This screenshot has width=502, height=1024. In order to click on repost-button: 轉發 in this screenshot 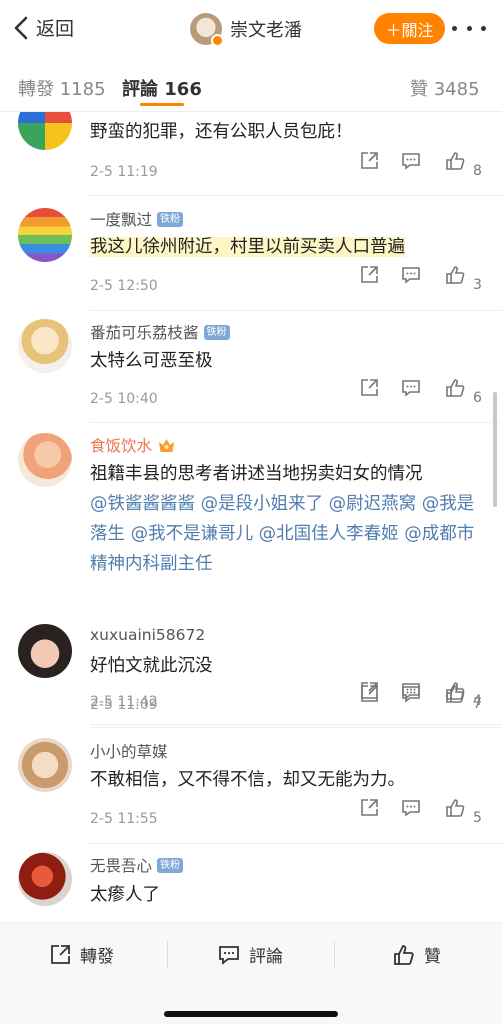, I will do `click(81, 954)`.